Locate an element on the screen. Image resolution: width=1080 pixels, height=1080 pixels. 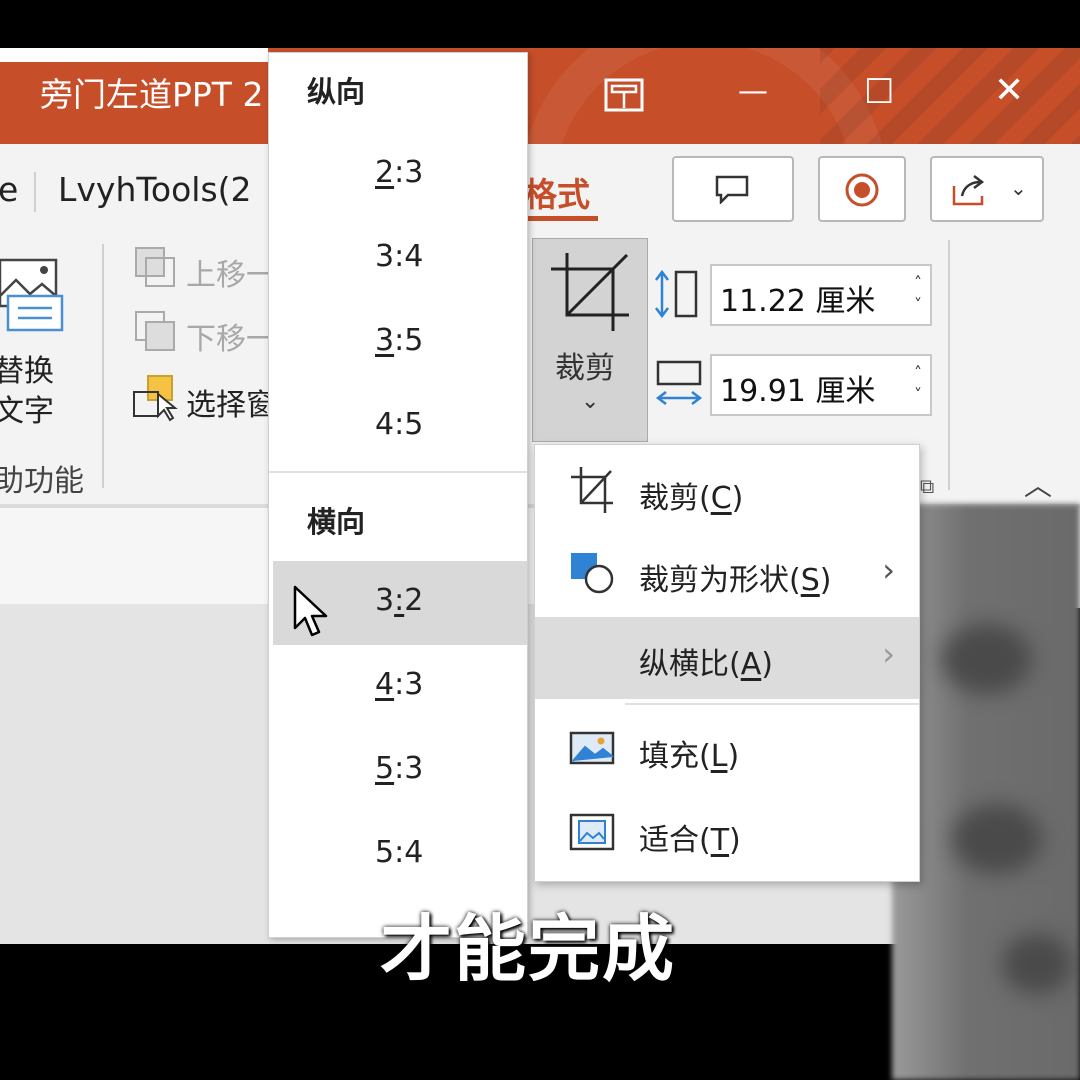
minimize-button: — is located at coordinates (753, 91).